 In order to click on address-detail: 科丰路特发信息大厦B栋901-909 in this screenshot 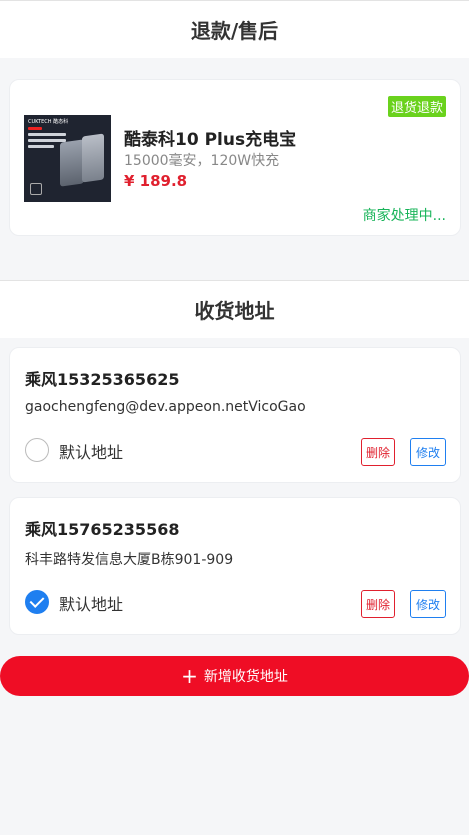, I will do `click(129, 560)`.